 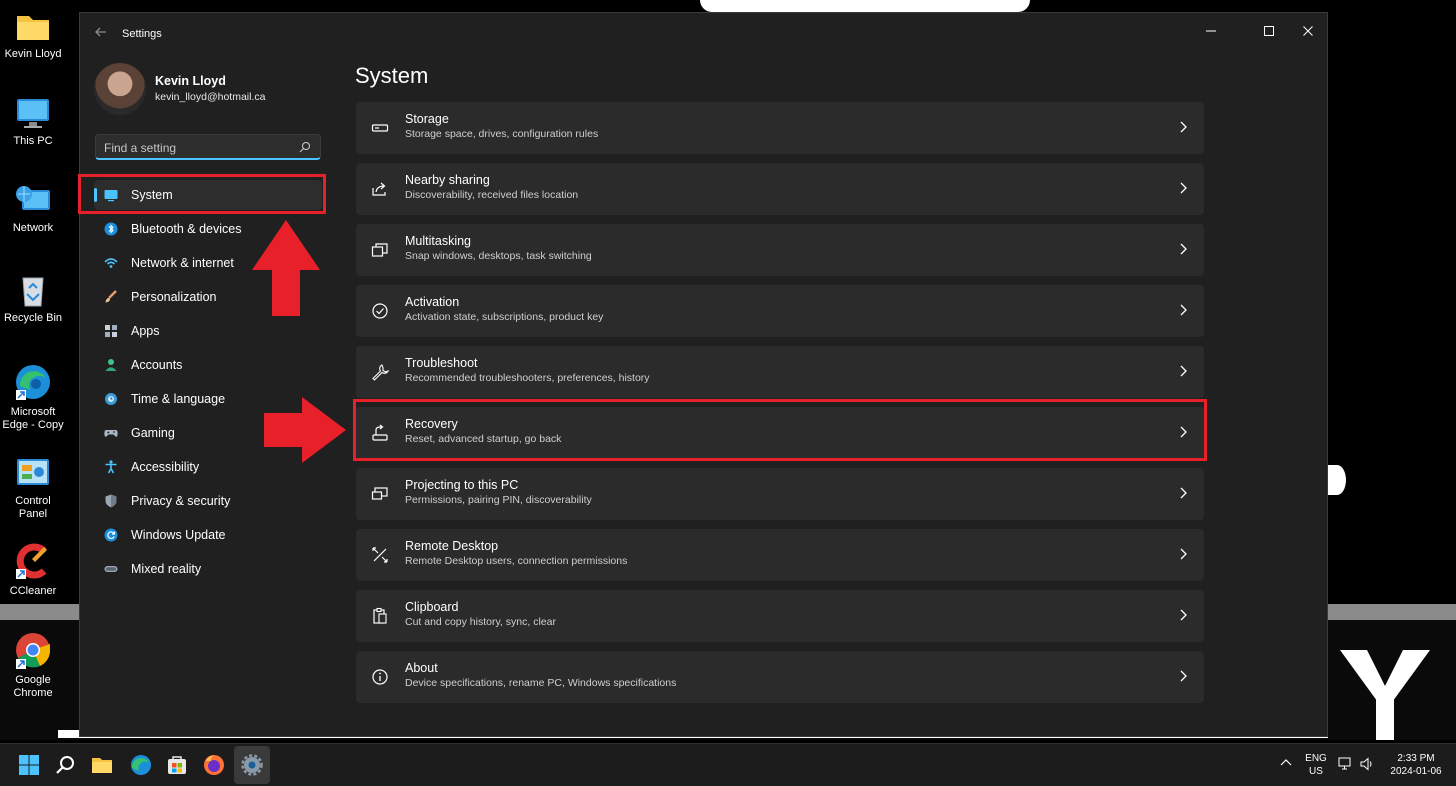 I want to click on language-indicator: ENG US, so click(x=1316, y=765).